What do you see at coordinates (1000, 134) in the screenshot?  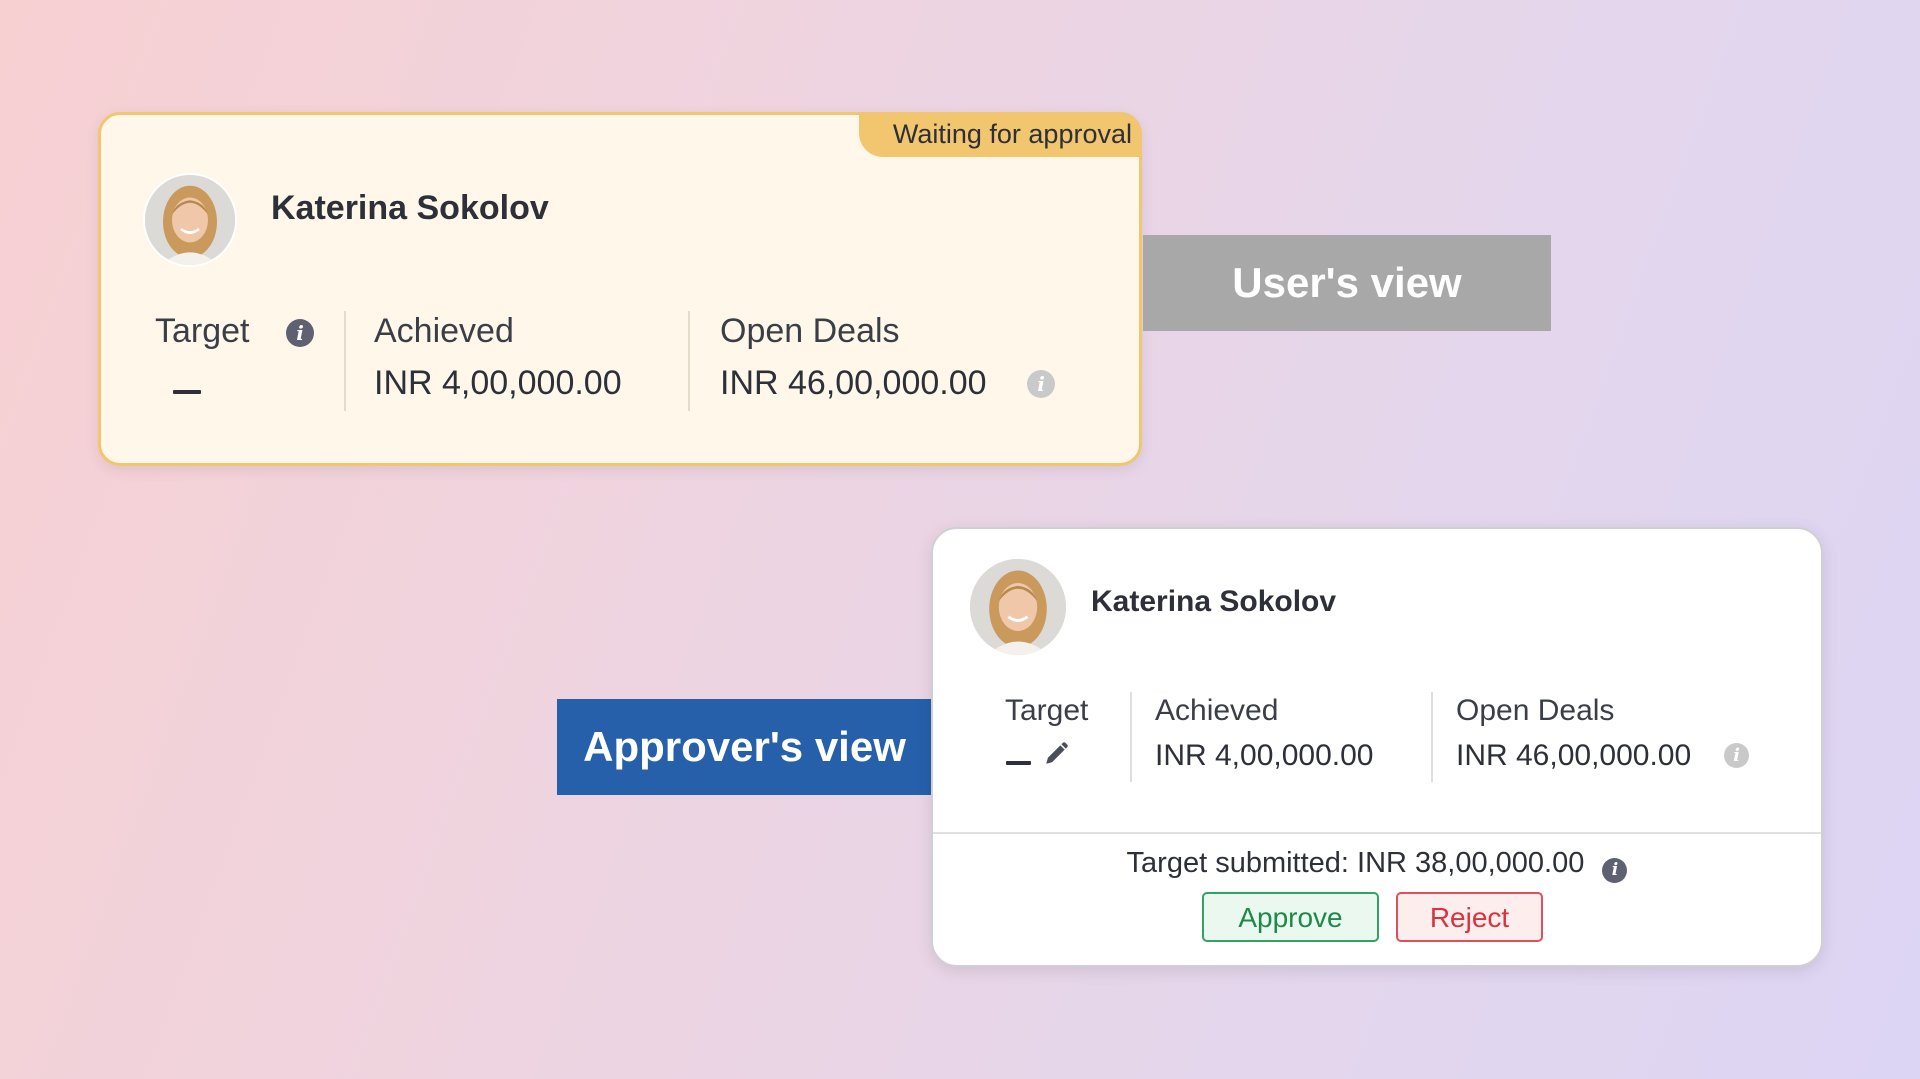 I see `status-badge: Waiting for approval` at bounding box center [1000, 134].